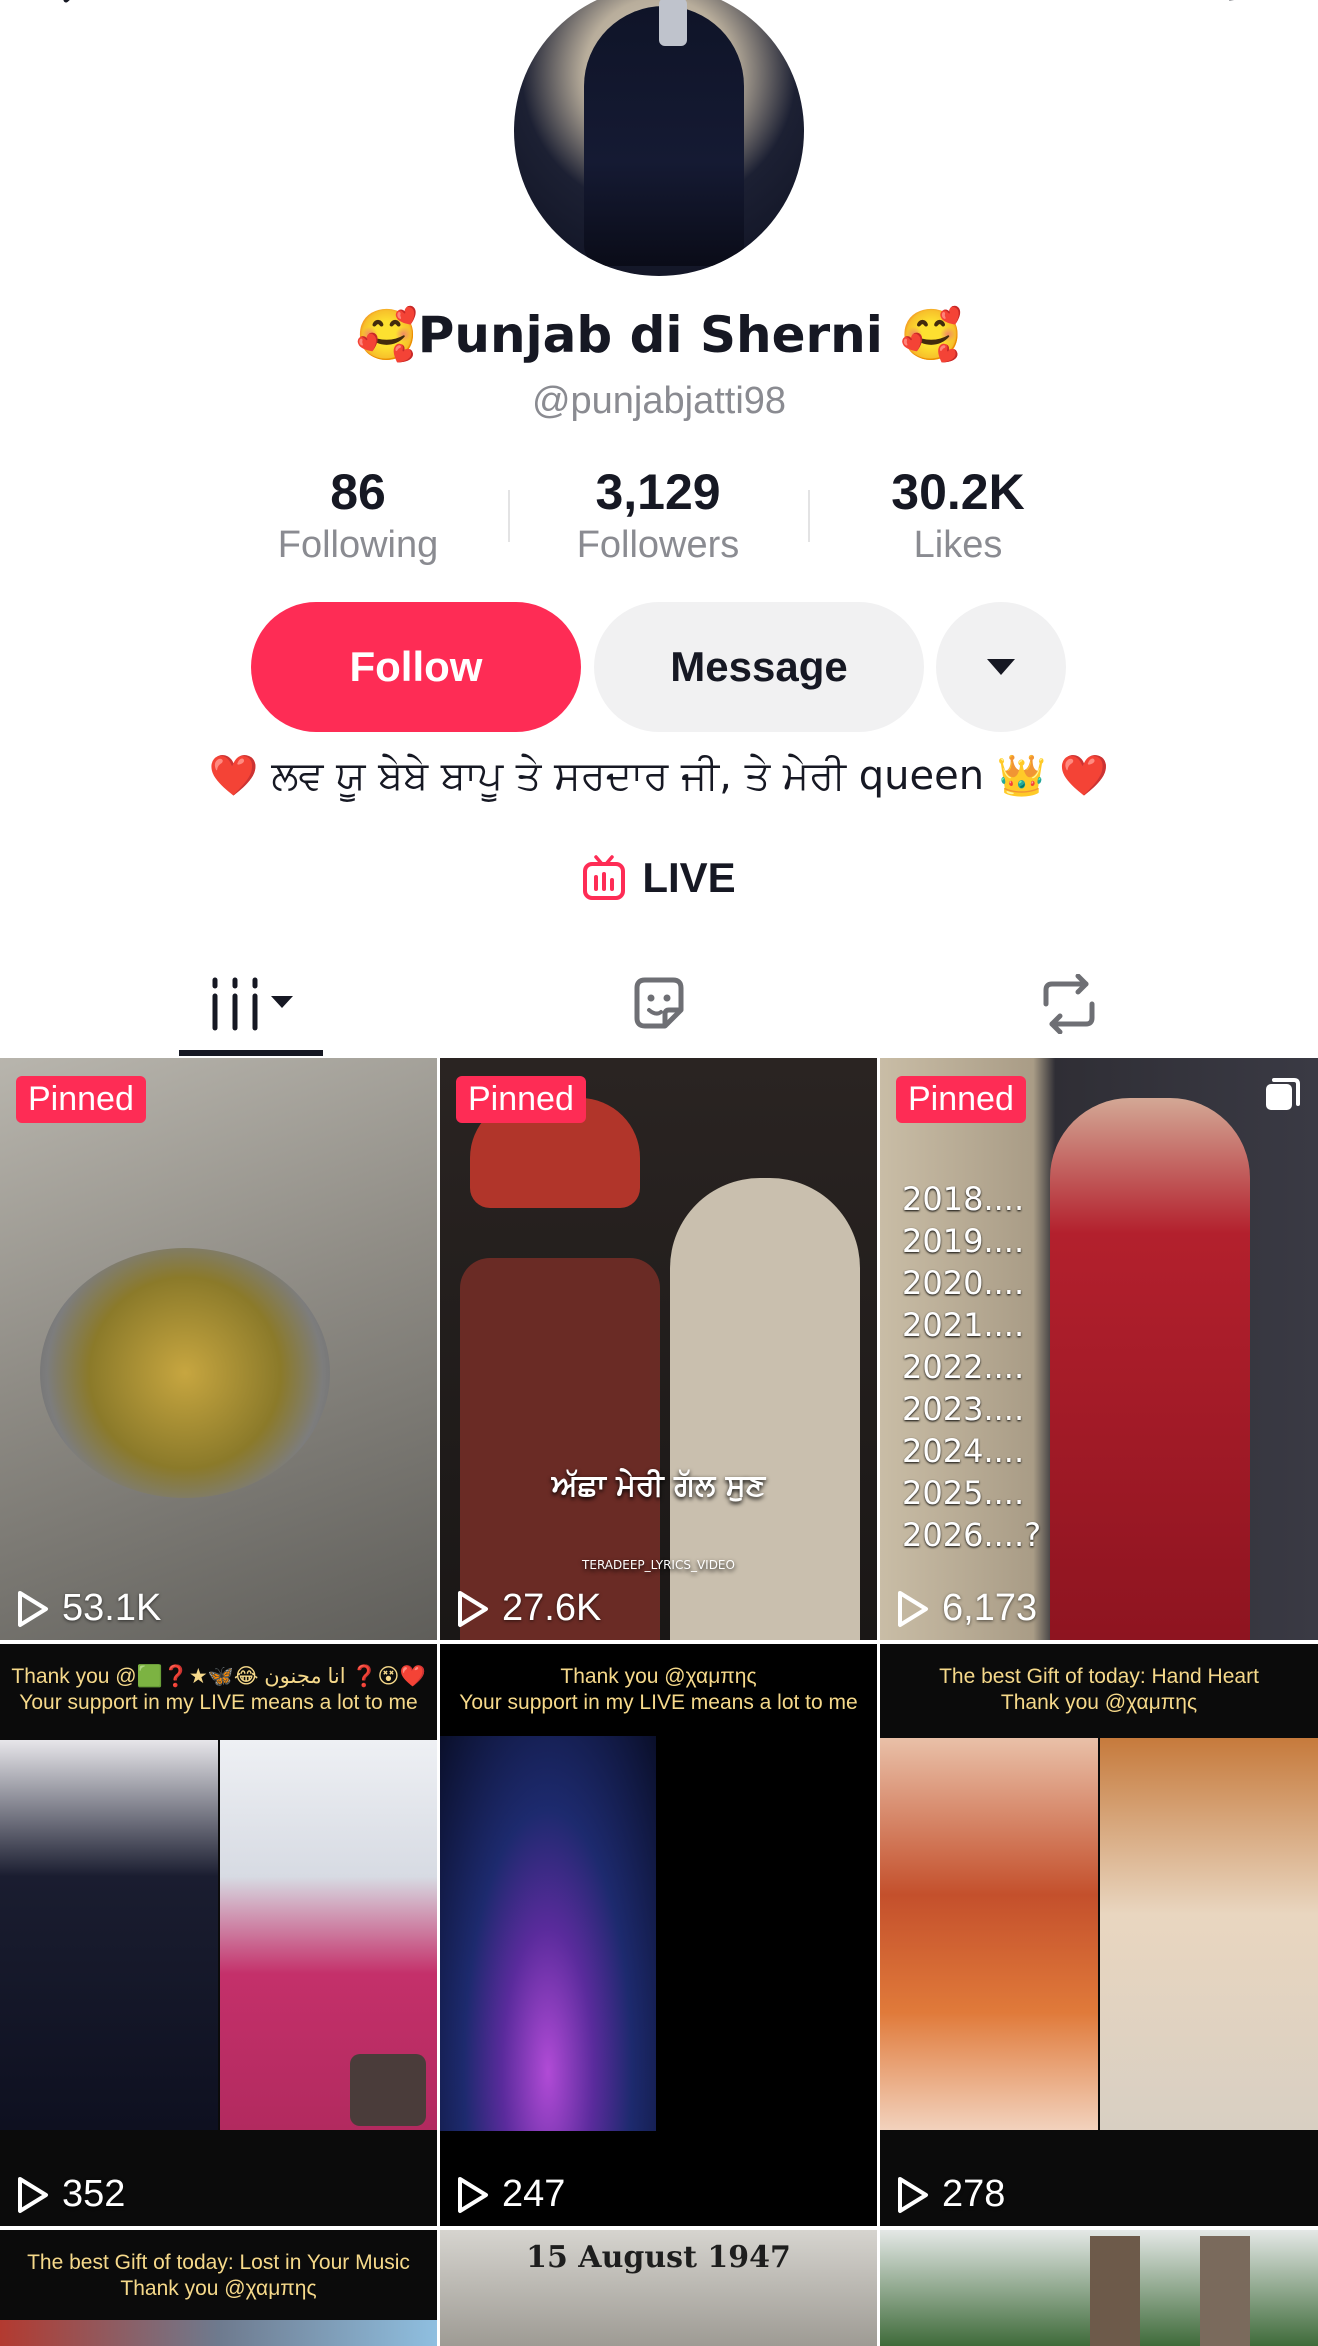 This screenshot has height=2346, width=1318. Describe the element at coordinates (1283, 1094) in the screenshot. I see `photo-carousel-icon` at that location.